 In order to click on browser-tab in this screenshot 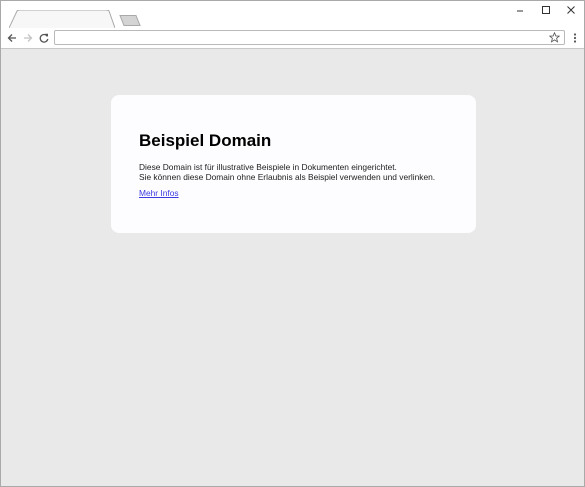, I will do `click(62, 19)`.